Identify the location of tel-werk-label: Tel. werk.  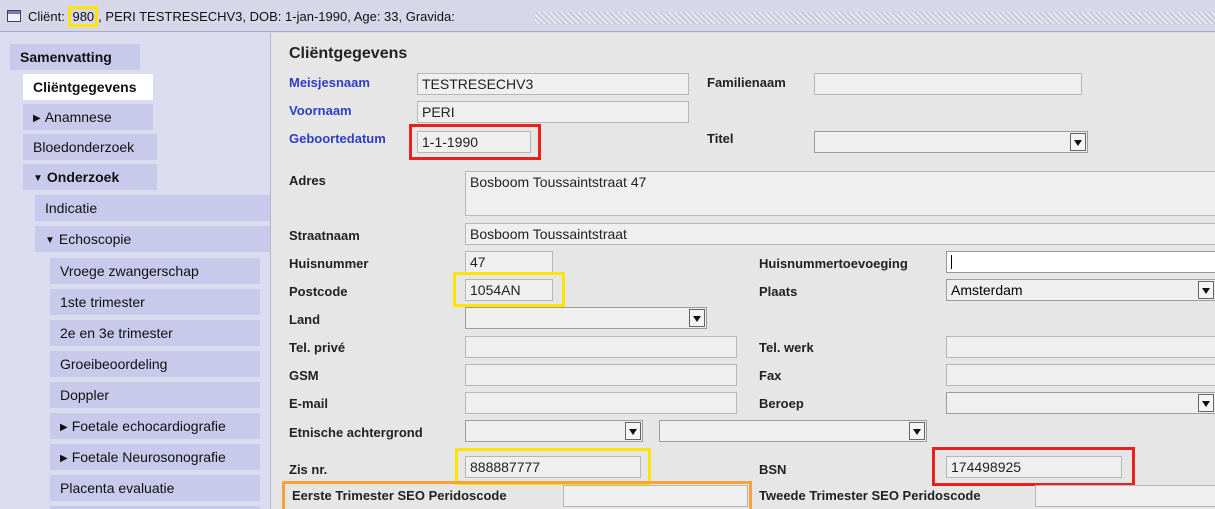
(786, 347).